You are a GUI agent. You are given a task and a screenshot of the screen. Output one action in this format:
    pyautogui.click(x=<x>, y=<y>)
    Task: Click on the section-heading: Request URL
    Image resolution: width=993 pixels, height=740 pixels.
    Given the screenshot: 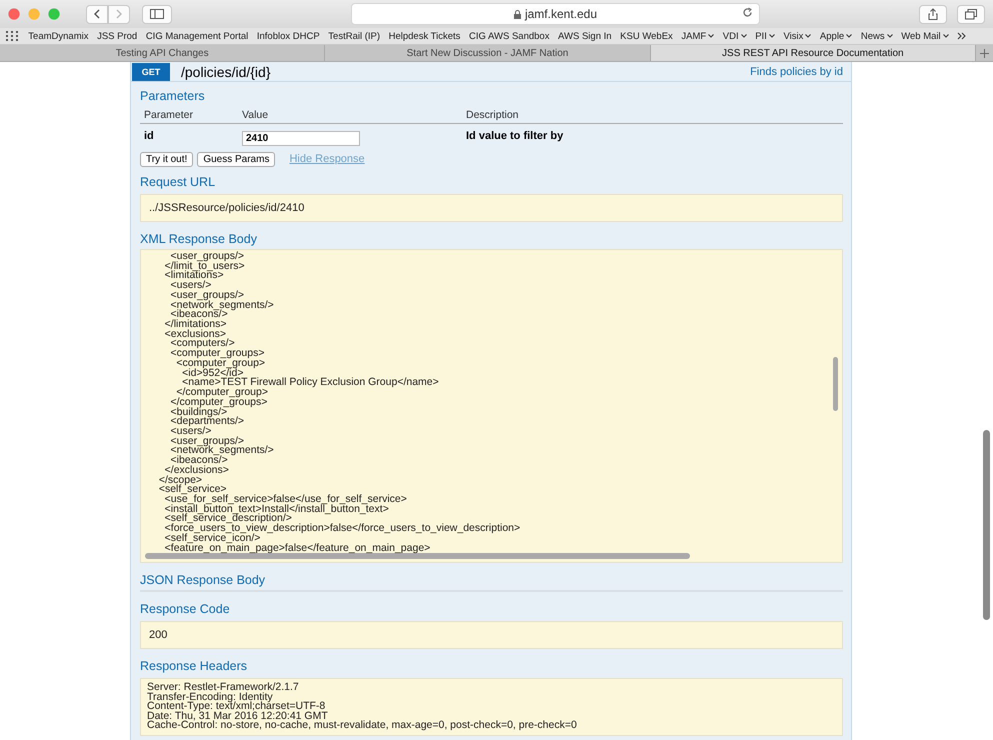 What is the action you would take?
    pyautogui.click(x=178, y=182)
    